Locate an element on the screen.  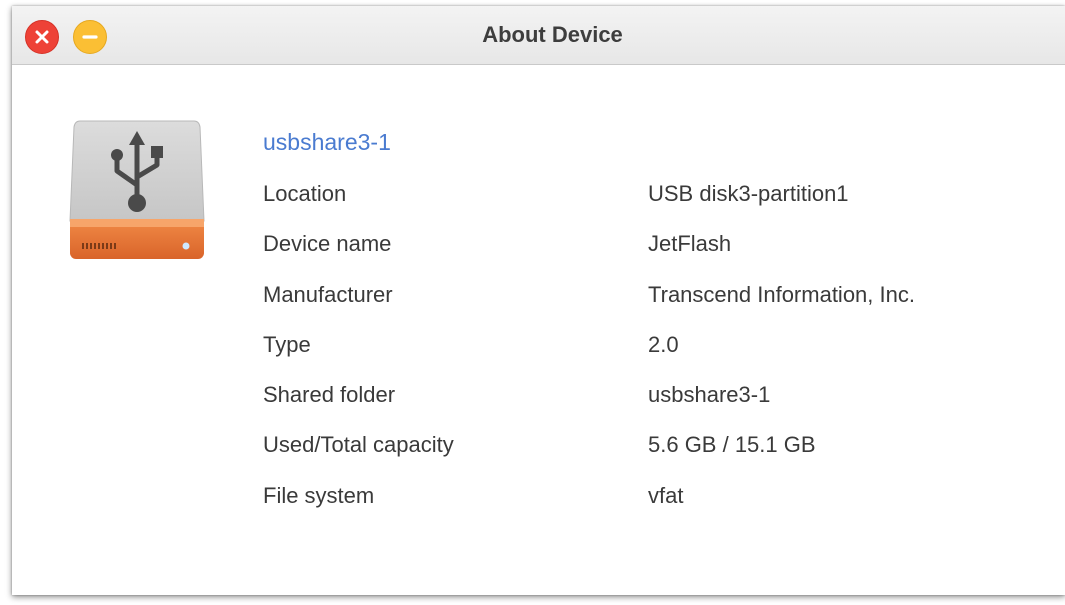
info-label: Location is located at coordinates (305, 193).